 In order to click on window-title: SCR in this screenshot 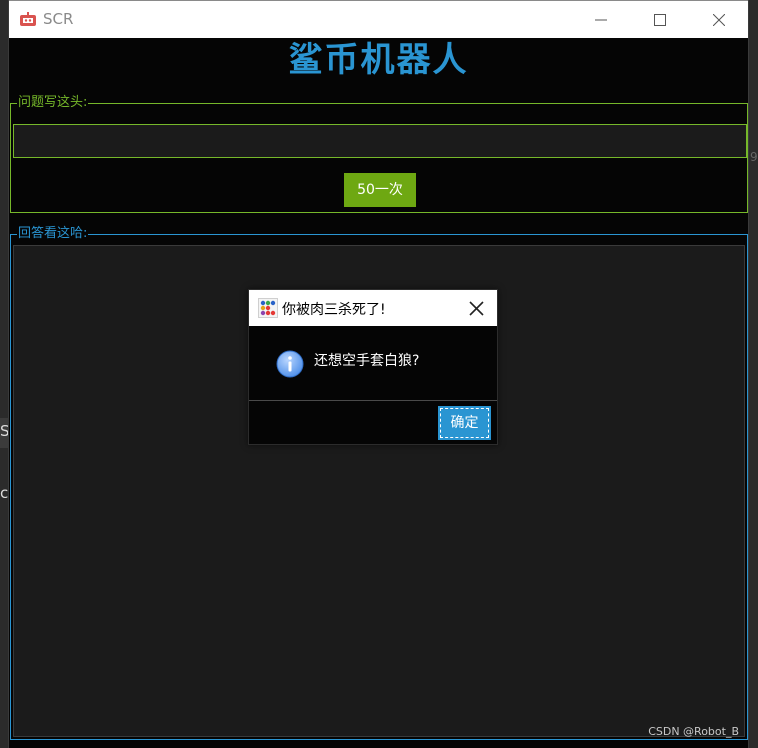, I will do `click(58, 19)`.